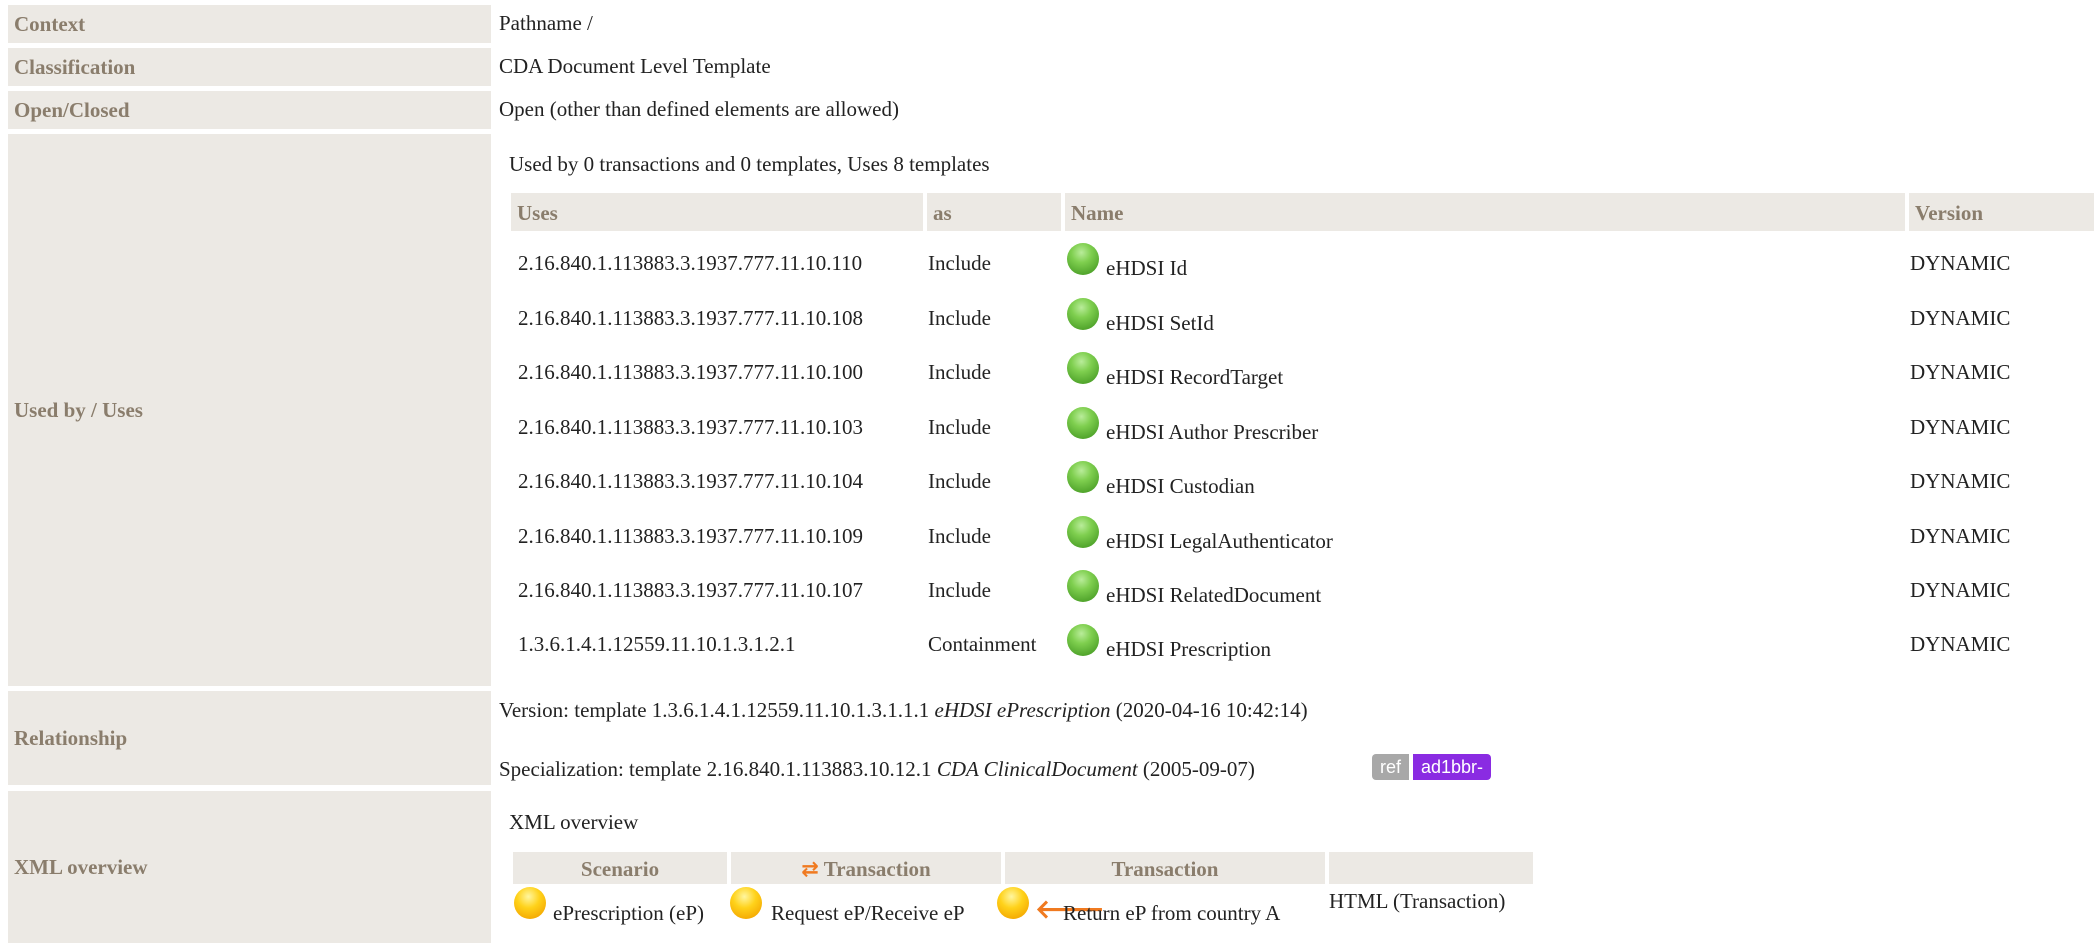  Describe the element at coordinates (1023, 710) in the screenshot. I see `relationship-version-name: eHDSI ePrescription` at that location.